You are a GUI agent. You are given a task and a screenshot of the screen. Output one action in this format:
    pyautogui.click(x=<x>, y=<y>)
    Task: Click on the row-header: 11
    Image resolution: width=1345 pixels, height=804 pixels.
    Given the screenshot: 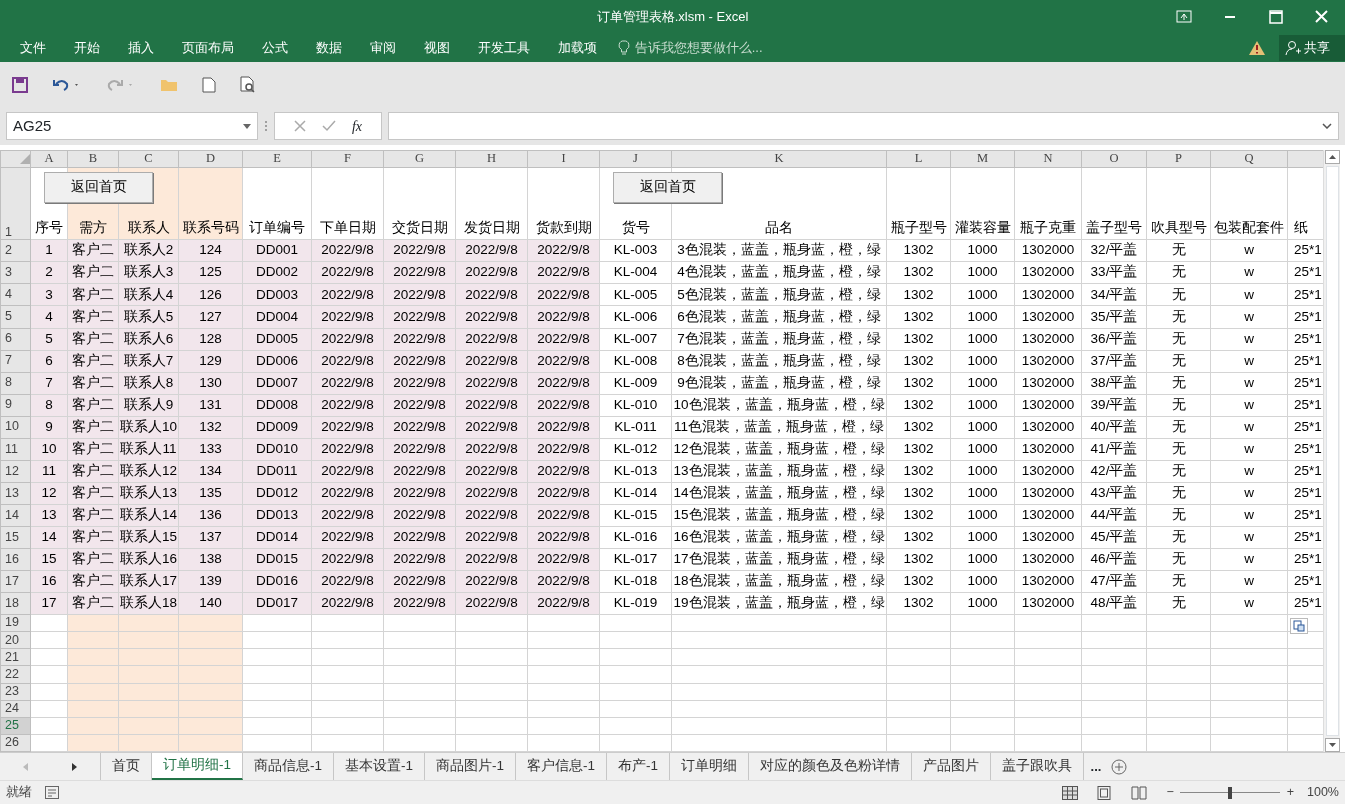 What is the action you would take?
    pyautogui.click(x=15, y=449)
    